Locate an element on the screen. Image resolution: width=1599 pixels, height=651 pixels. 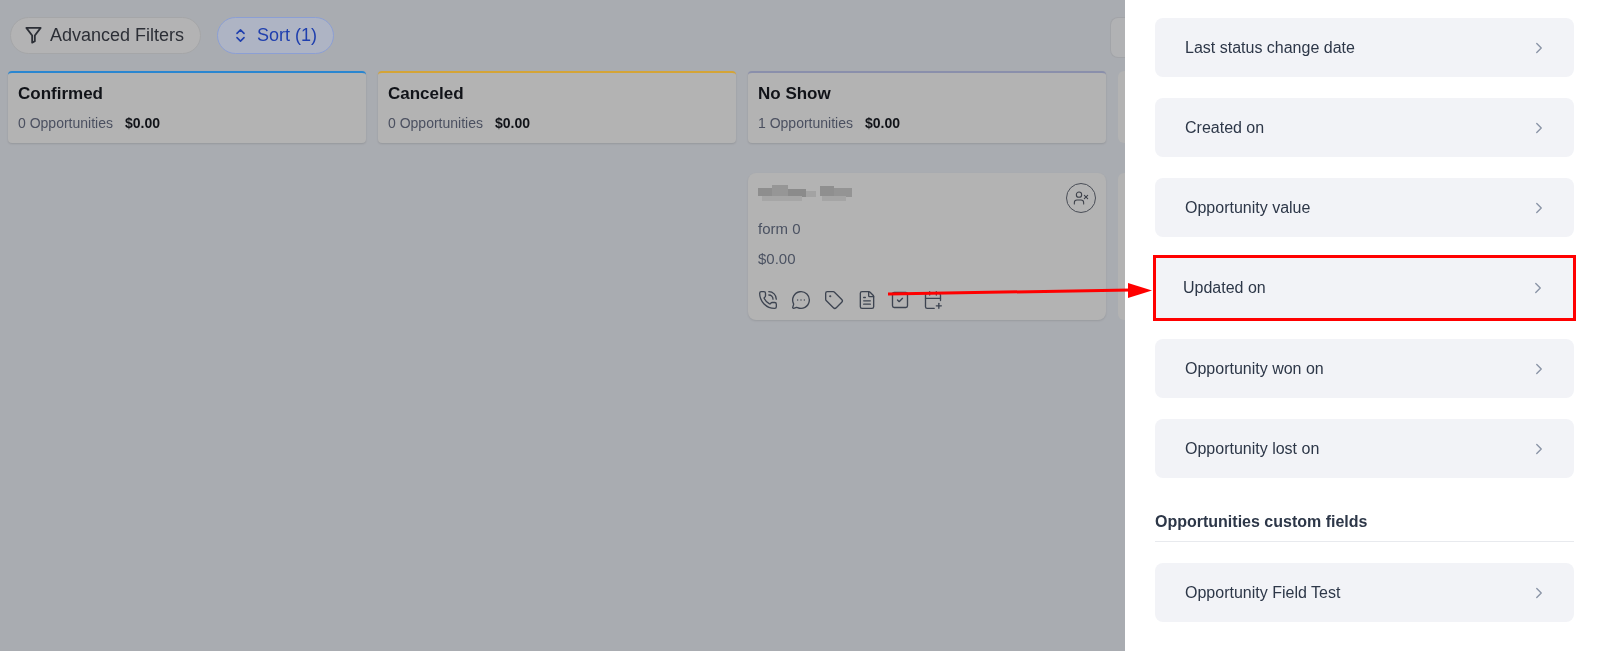
document-icon is located at coordinates (867, 300).